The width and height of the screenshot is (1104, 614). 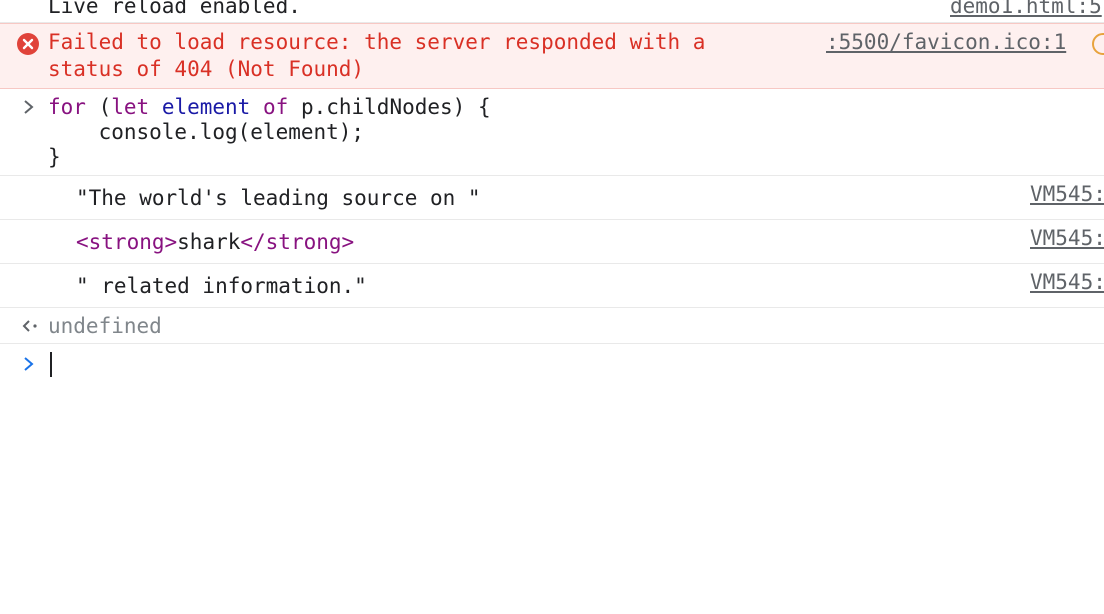 What do you see at coordinates (127, 242) in the screenshot?
I see `open-tag: <strong>` at bounding box center [127, 242].